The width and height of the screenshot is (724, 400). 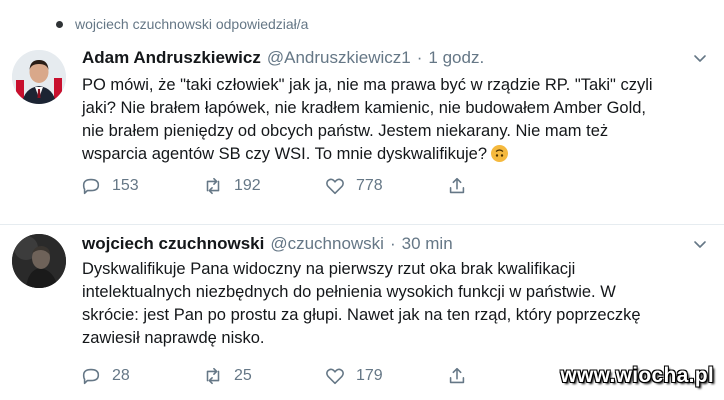 I want to click on author-handle: @Andruszkiewicz1, so click(x=339, y=58).